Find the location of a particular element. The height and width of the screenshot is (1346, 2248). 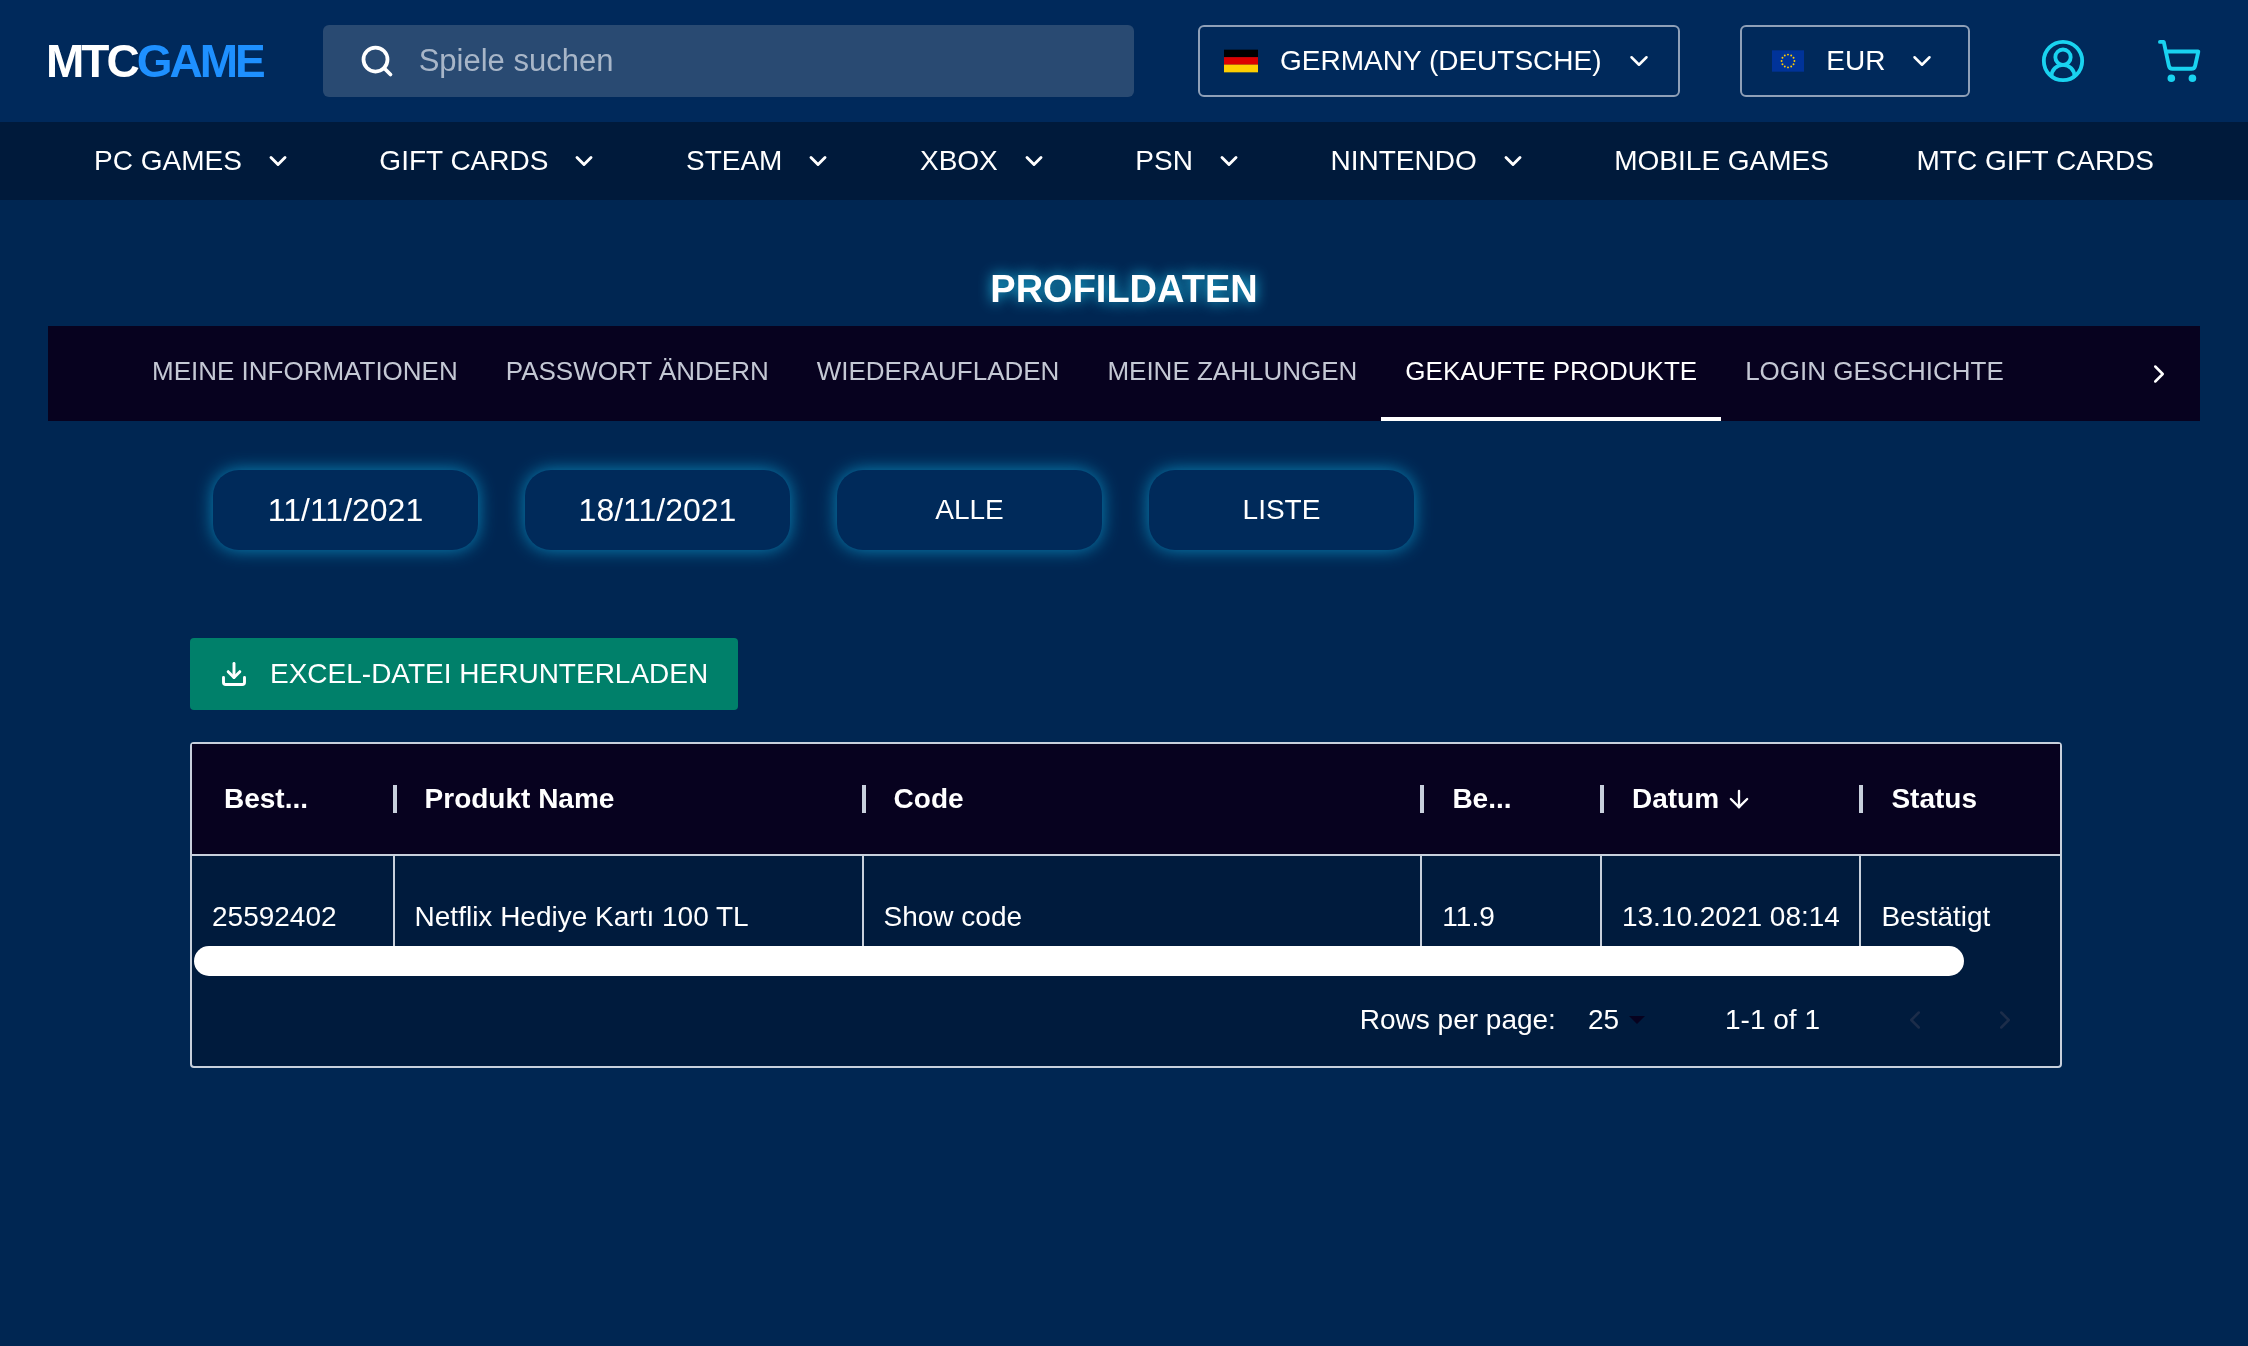

user-account-icon is located at coordinates (2063, 61).